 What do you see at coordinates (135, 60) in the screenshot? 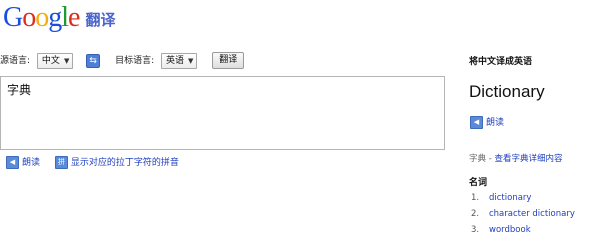
I see `target-language-label: 目标语言:` at bounding box center [135, 60].